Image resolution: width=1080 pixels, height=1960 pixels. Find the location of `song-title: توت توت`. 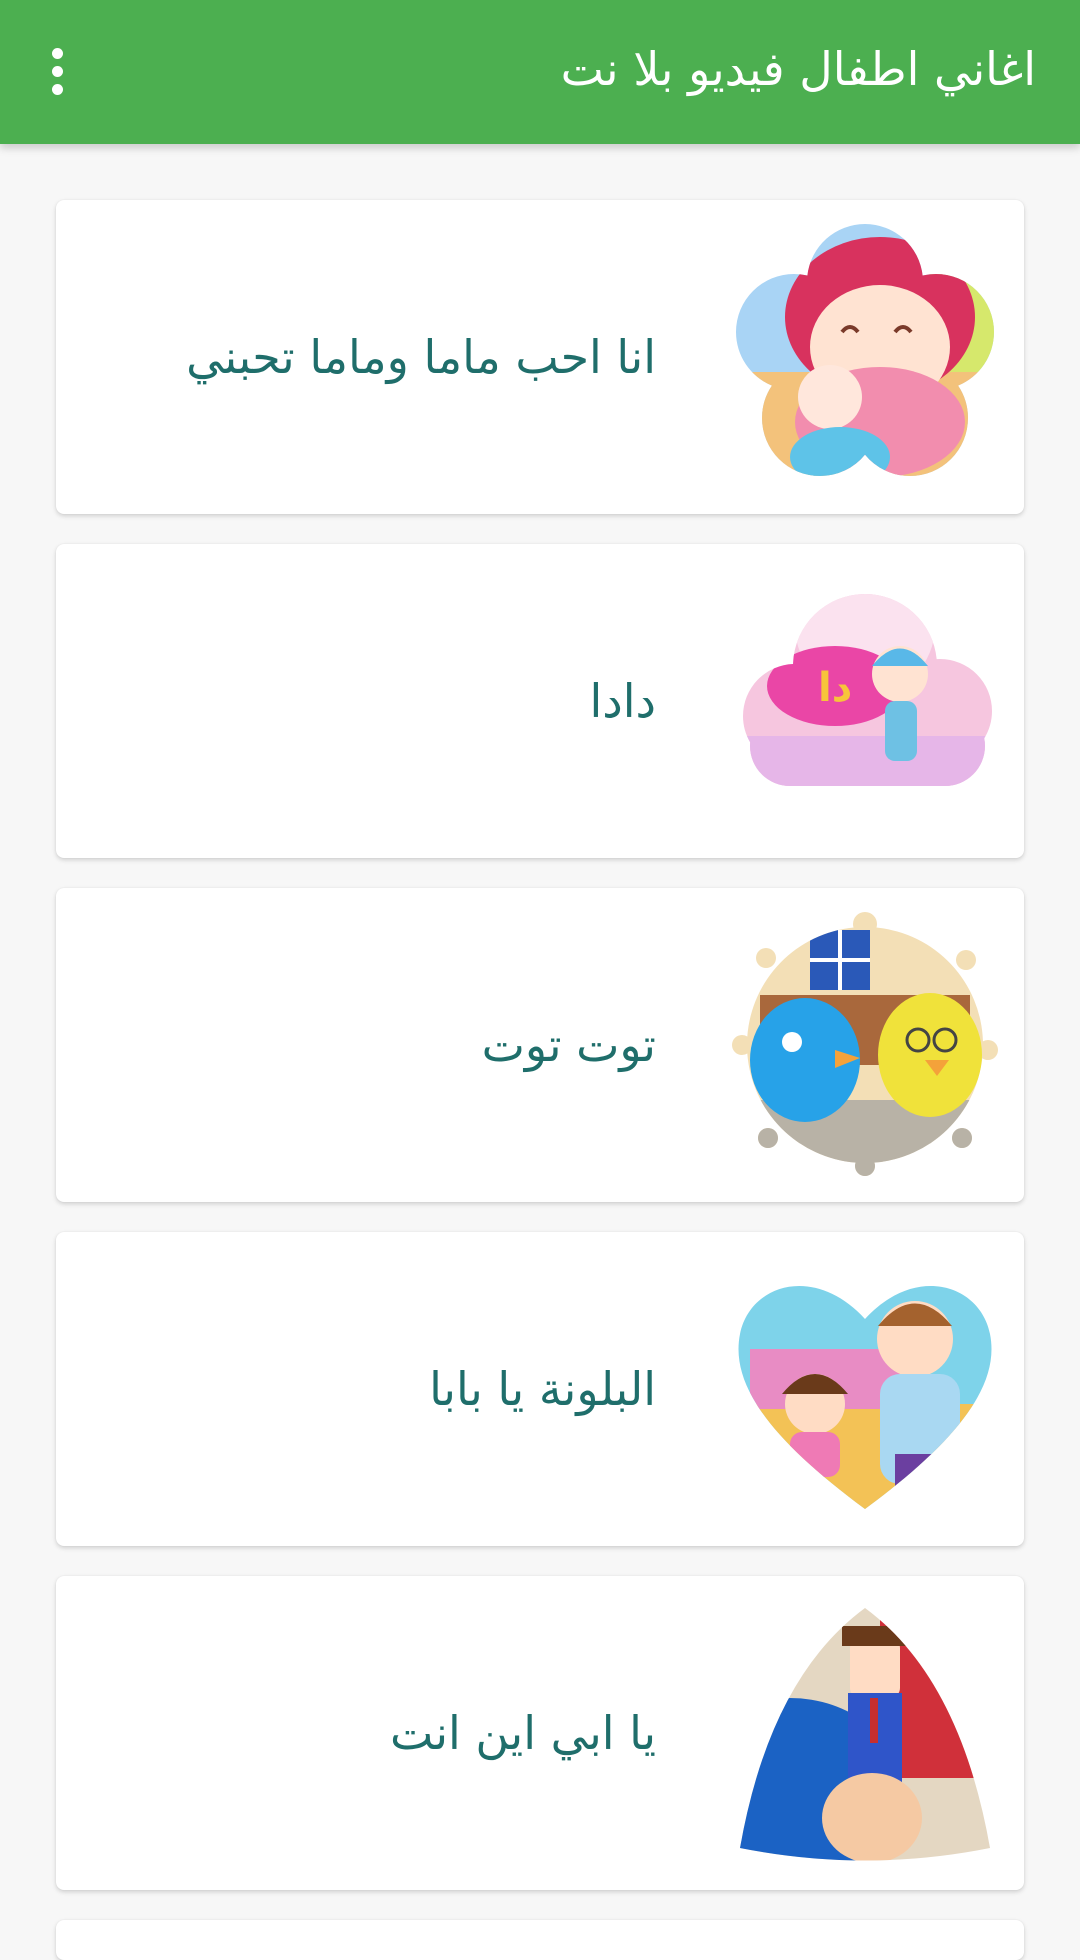

song-title: توت توت is located at coordinates (568, 1045).